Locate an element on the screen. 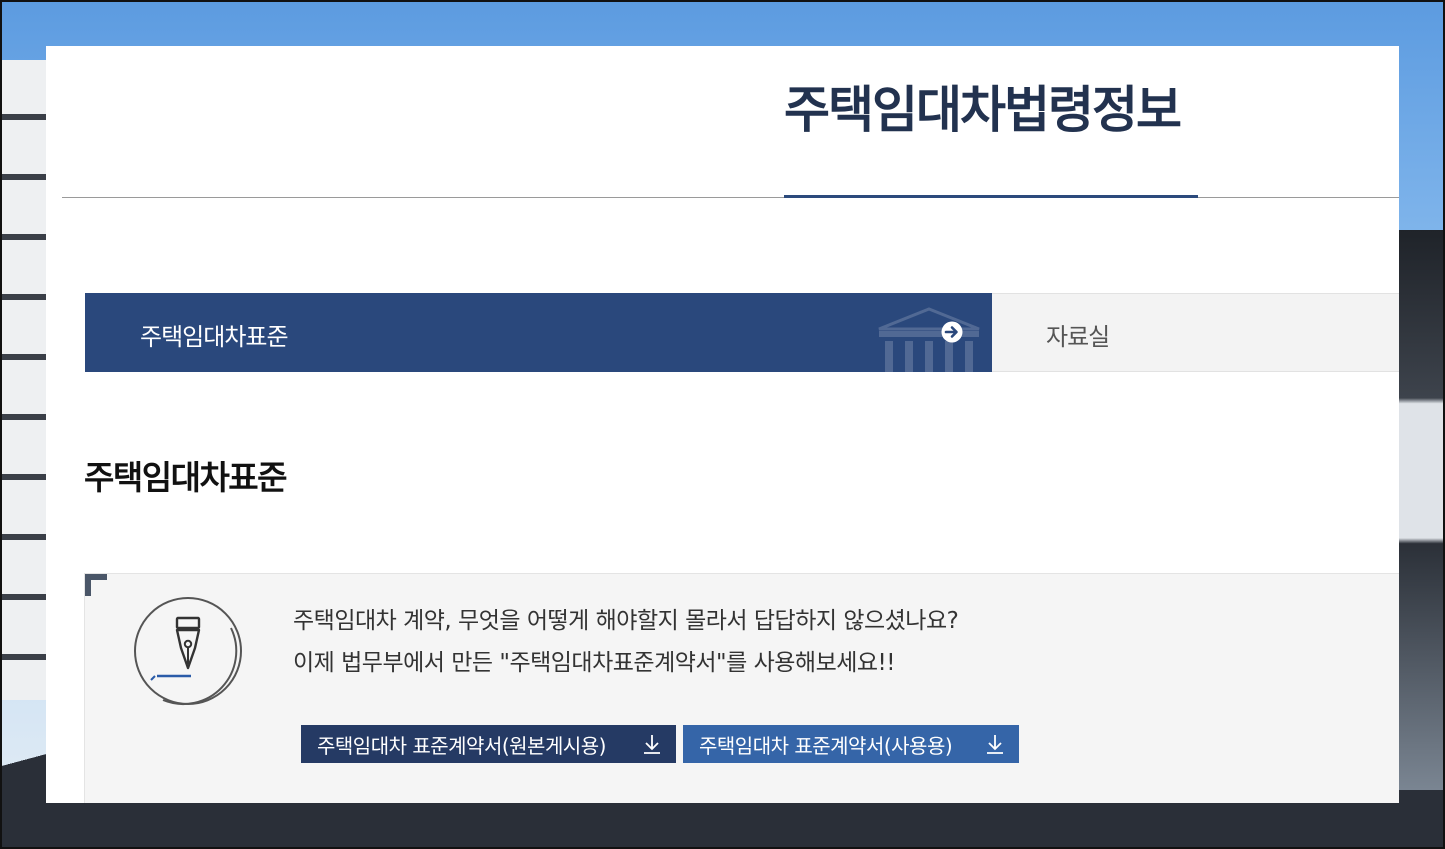 The width and height of the screenshot is (1445, 849). info-line-2: 이제 법무부에서 만든 "주택임대차표준계약서"를 사용해보세요!! is located at coordinates (594, 663).